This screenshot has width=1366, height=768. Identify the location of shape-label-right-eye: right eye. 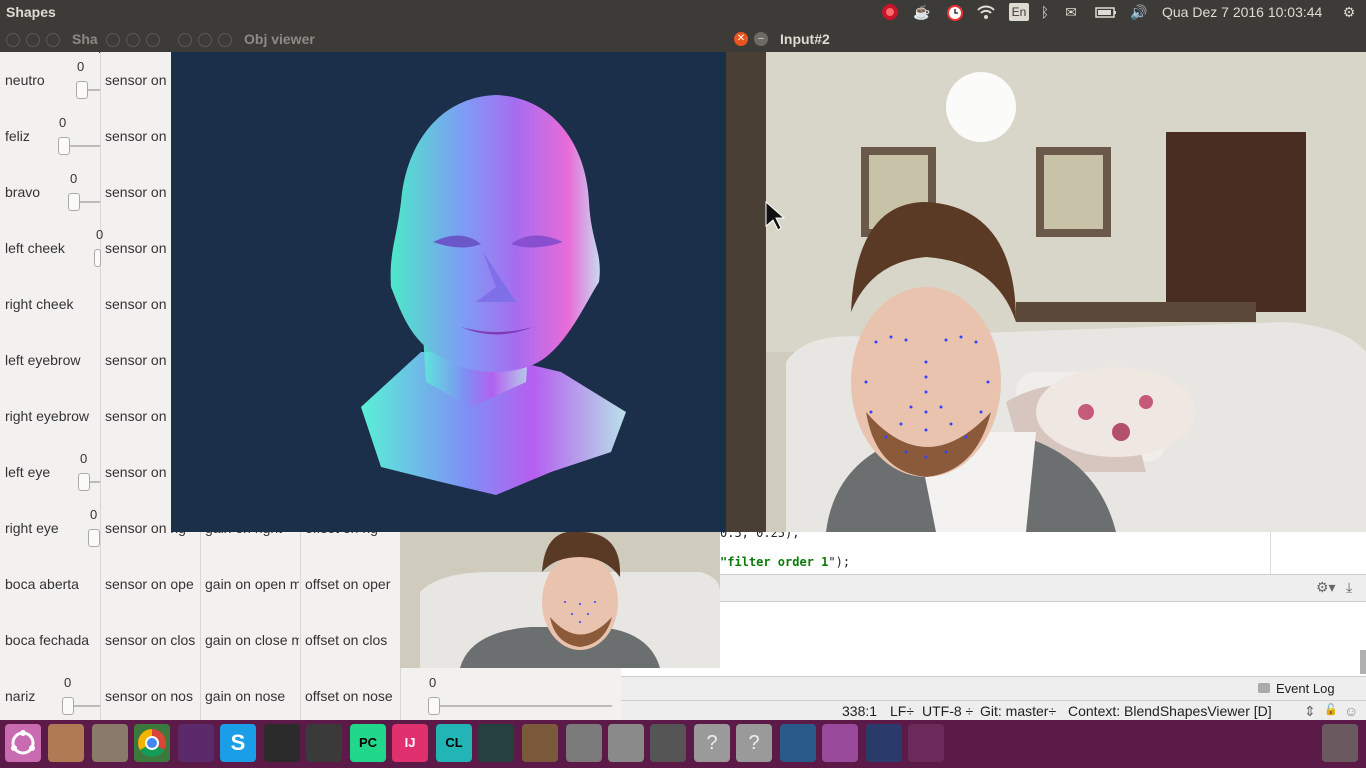
(32, 528).